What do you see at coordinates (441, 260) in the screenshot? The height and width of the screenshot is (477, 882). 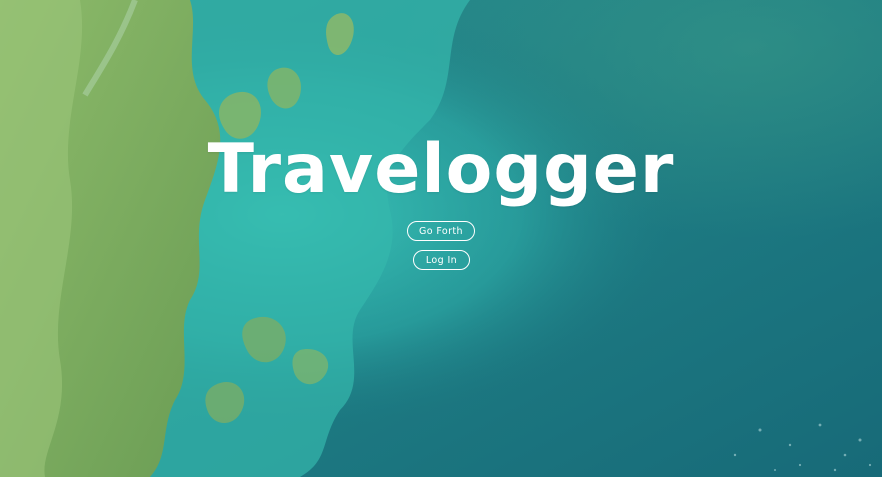 I see `log-in-button: Log In` at bounding box center [441, 260].